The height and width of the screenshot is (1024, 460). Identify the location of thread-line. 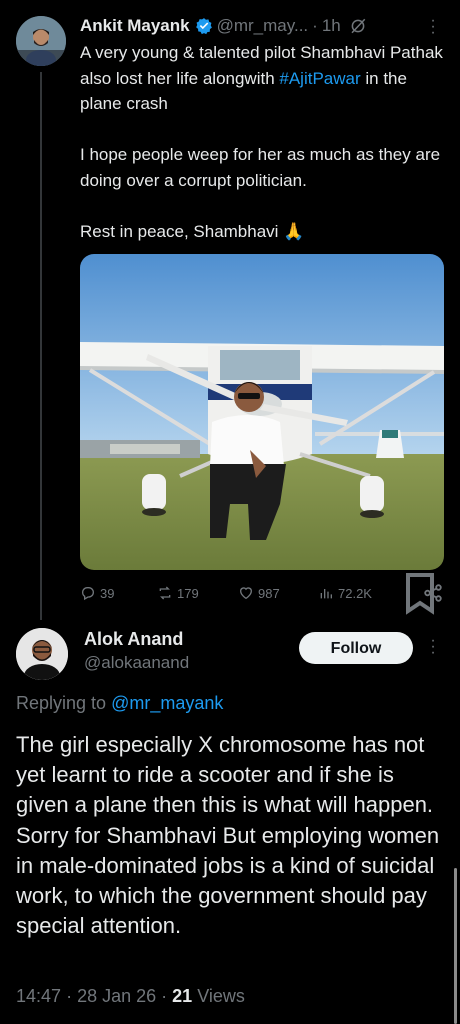
(41, 346).